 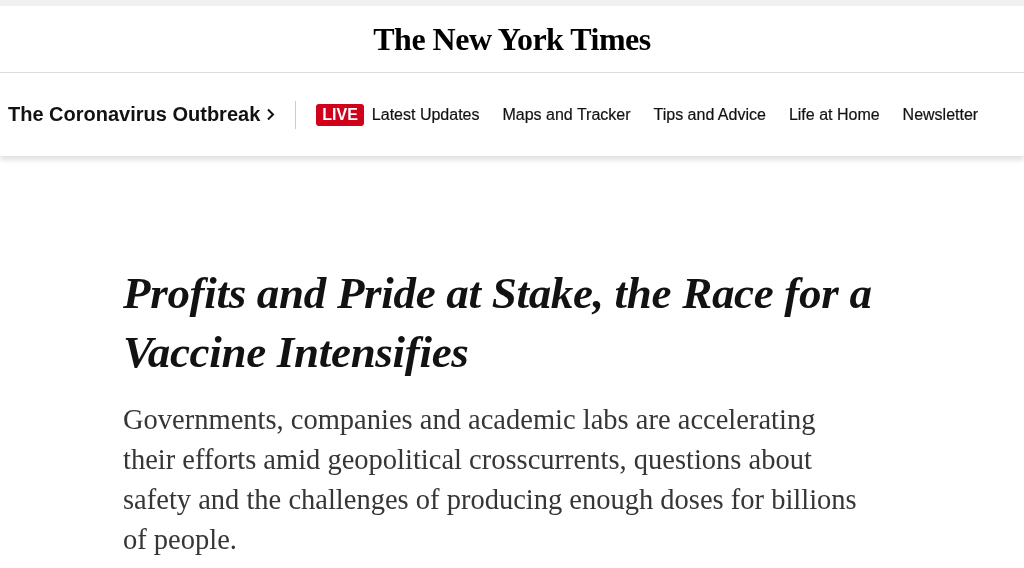 I want to click on site-logo: The New York Times, so click(x=512, y=39).